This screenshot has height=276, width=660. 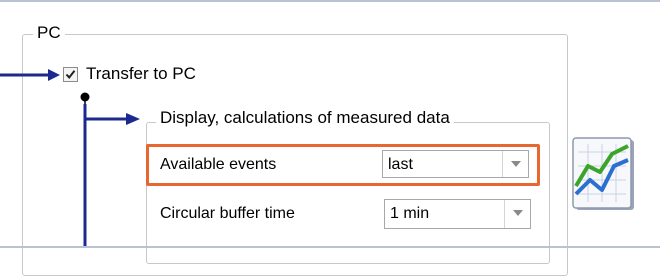 I want to click on transfer-to-pc-checkbox, so click(x=70, y=74).